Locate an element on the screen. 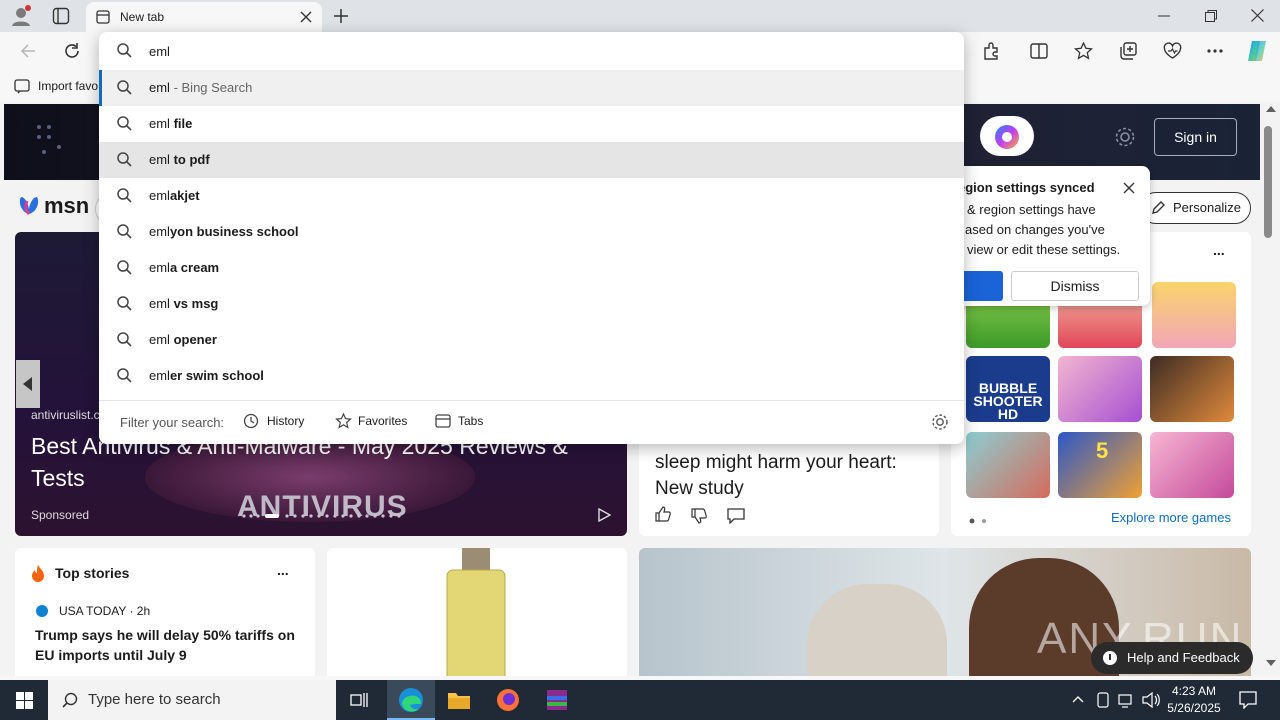 This screenshot has height=720, width=1280. suggestion-row: eml file is located at coordinates (531, 124).